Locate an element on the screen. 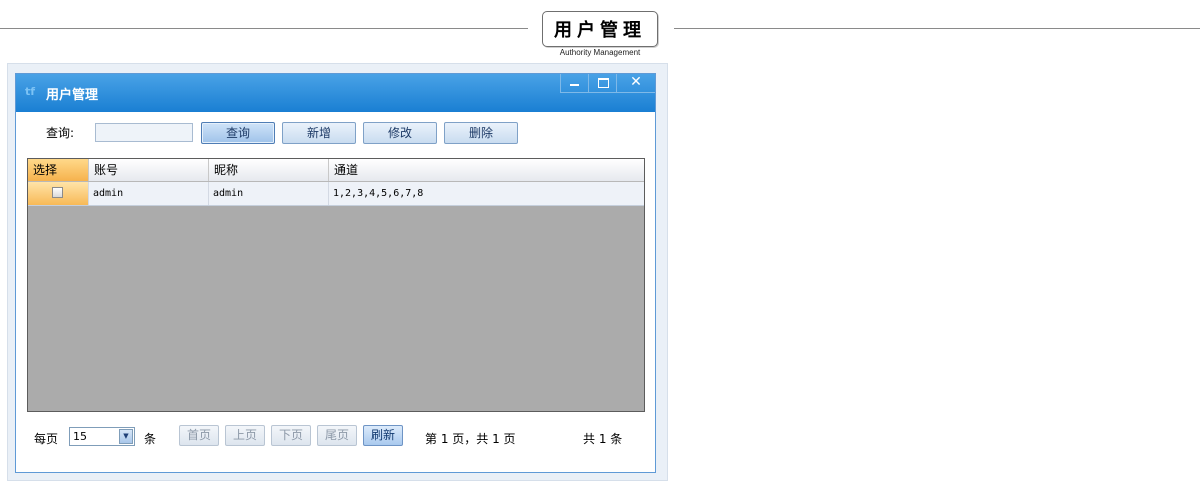  column-account: 账号 is located at coordinates (149, 170).